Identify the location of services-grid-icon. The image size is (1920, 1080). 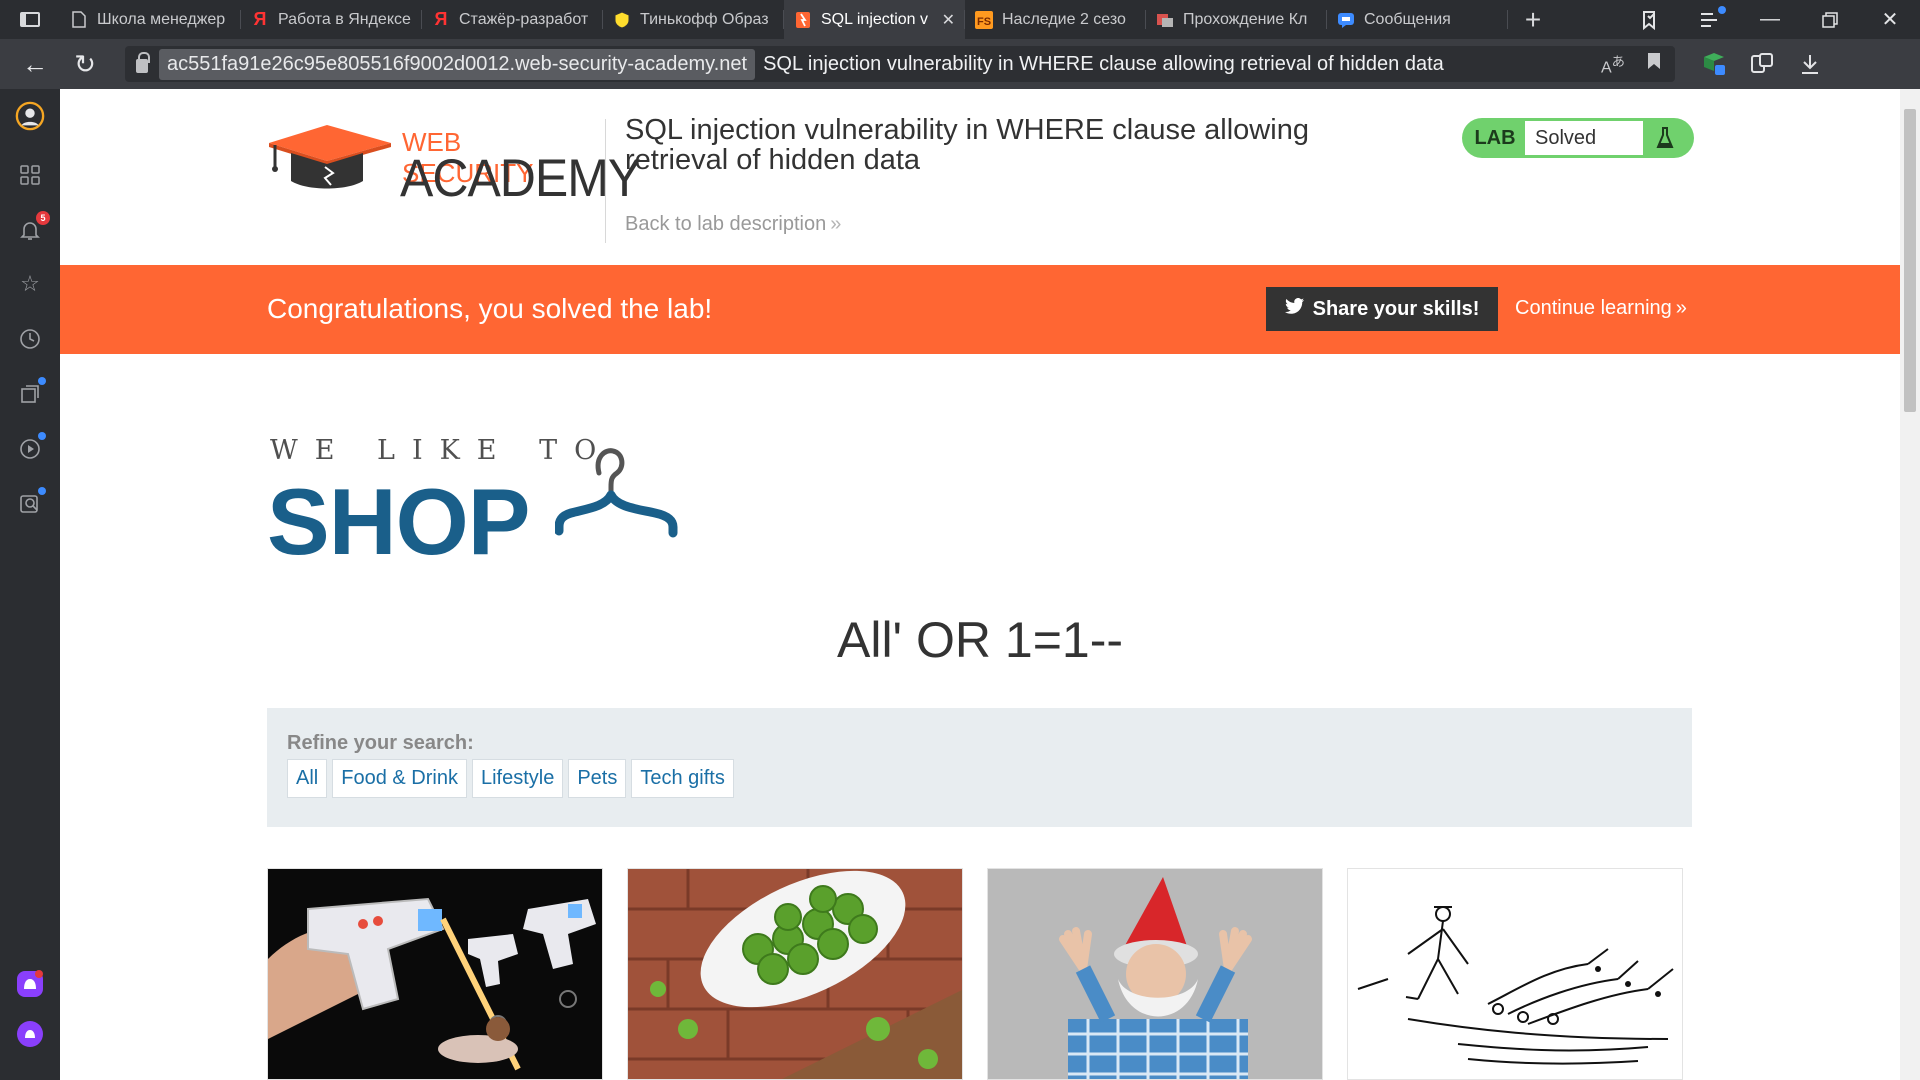
(30, 175).